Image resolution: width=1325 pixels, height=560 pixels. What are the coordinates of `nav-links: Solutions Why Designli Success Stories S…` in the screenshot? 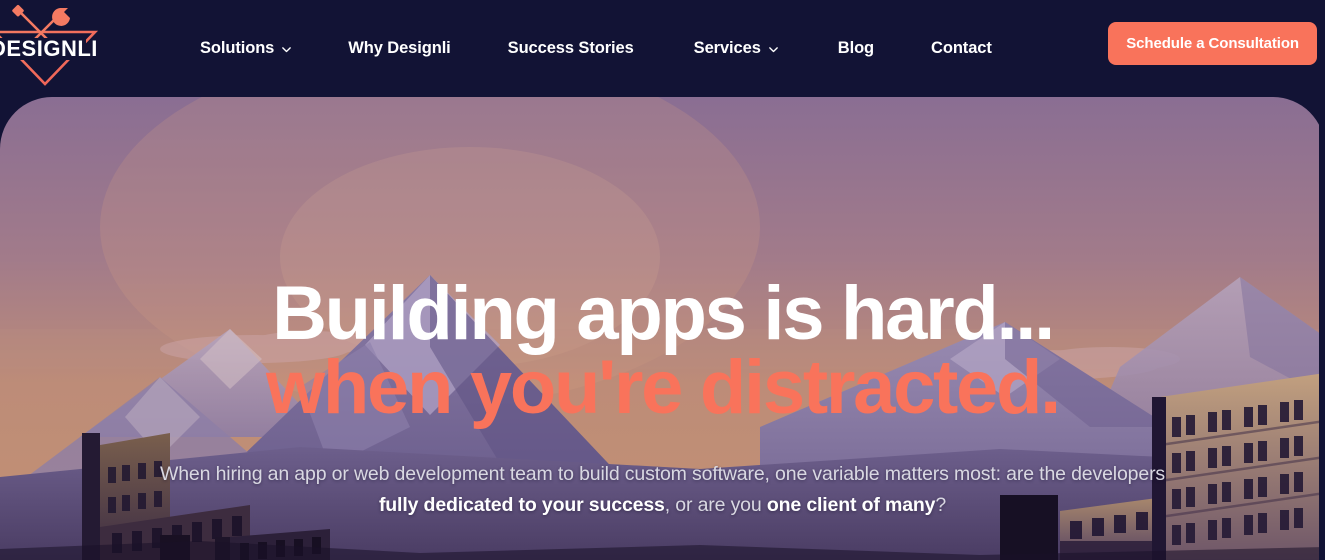 It's located at (596, 48).